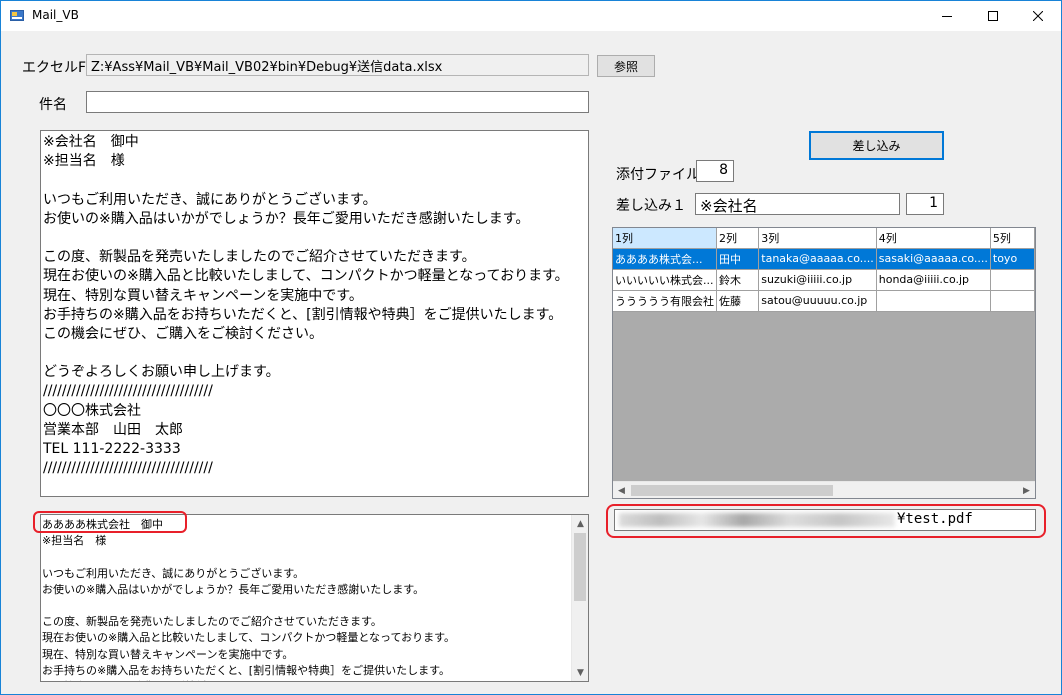  I want to click on grid-cell: 田中, so click(738, 259).